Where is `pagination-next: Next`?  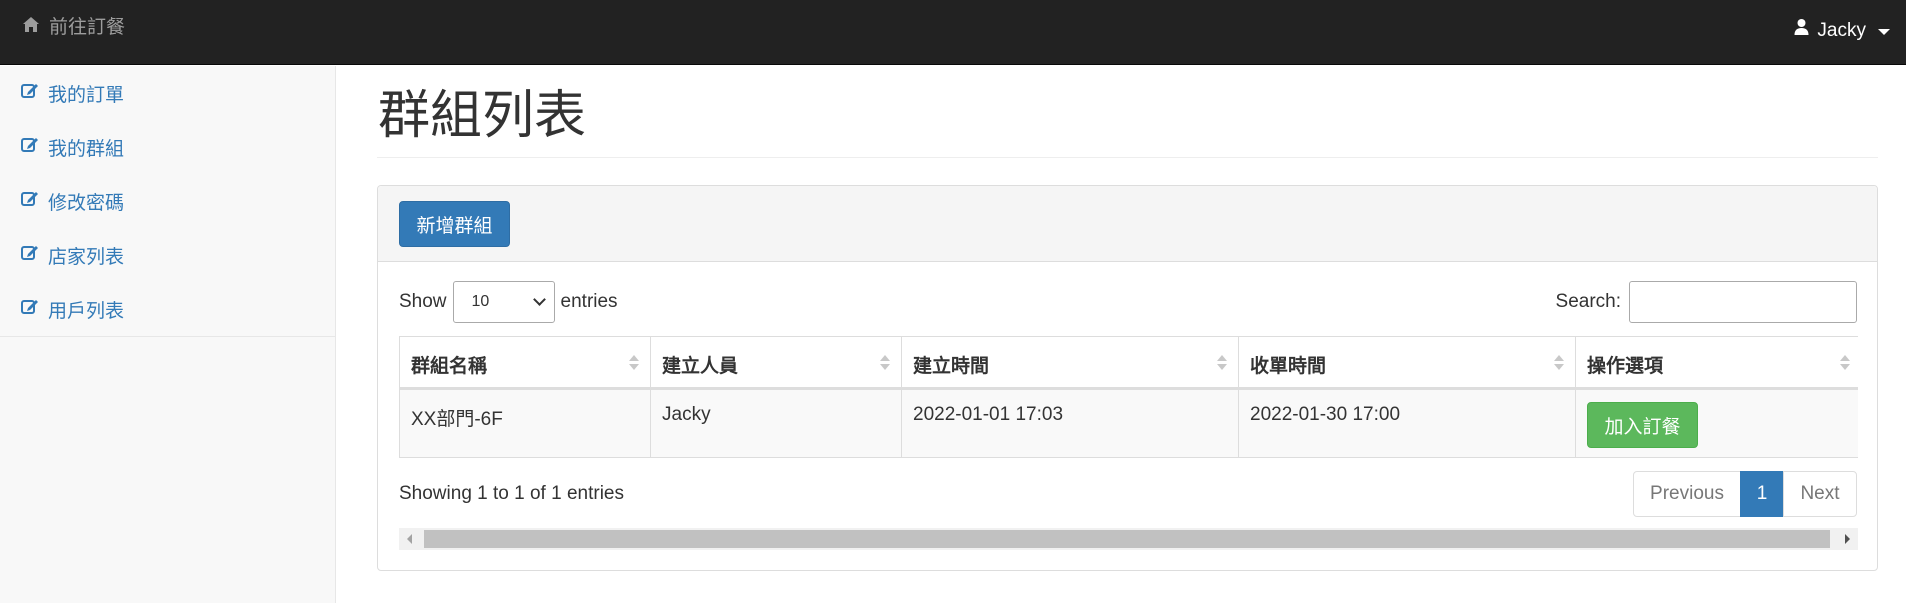
pagination-next: Next is located at coordinates (1820, 494).